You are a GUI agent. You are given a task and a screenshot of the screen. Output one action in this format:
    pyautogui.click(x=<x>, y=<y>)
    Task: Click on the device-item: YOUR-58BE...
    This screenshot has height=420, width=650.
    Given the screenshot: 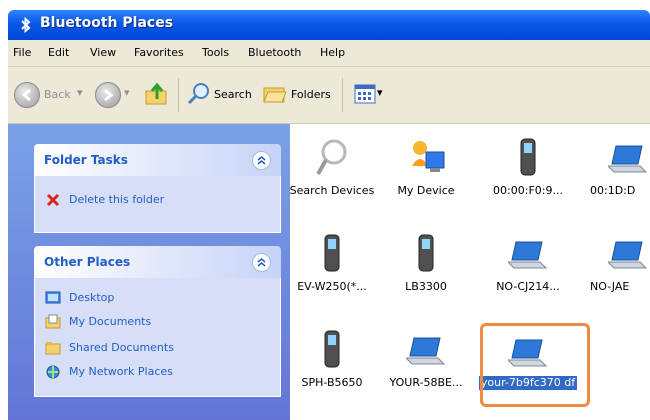 What is the action you would take?
    pyautogui.click(x=426, y=359)
    